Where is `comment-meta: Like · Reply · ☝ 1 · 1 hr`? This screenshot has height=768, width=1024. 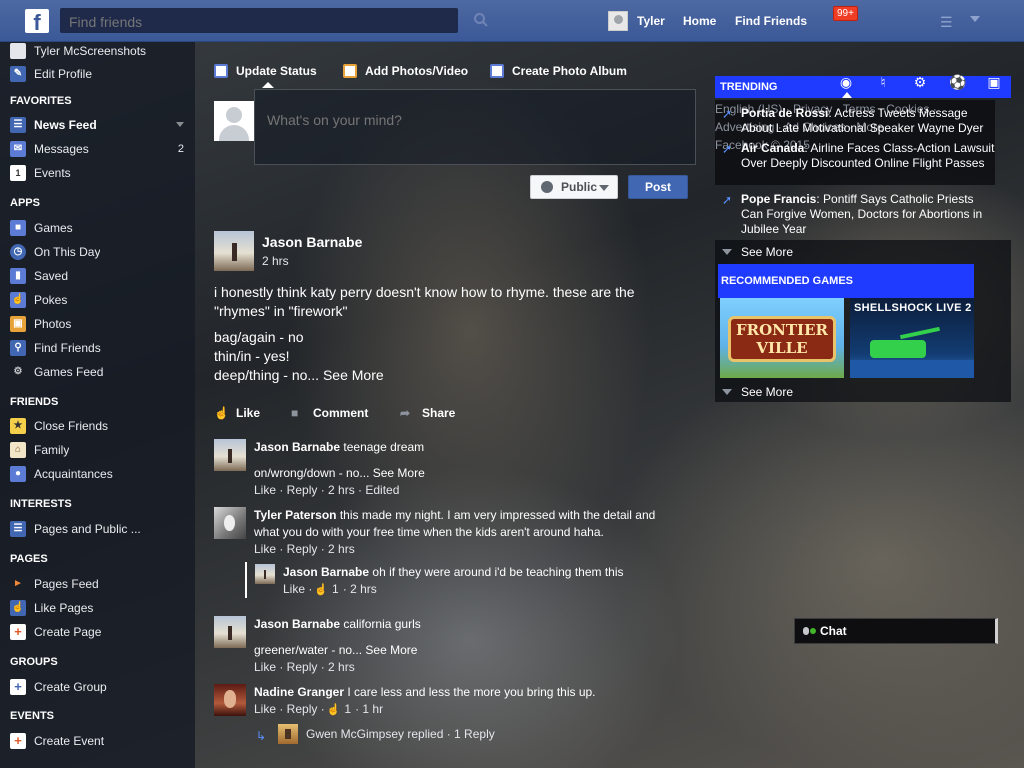
comment-meta: Like · Reply · ☝ 1 · 1 hr is located at coordinates (318, 709).